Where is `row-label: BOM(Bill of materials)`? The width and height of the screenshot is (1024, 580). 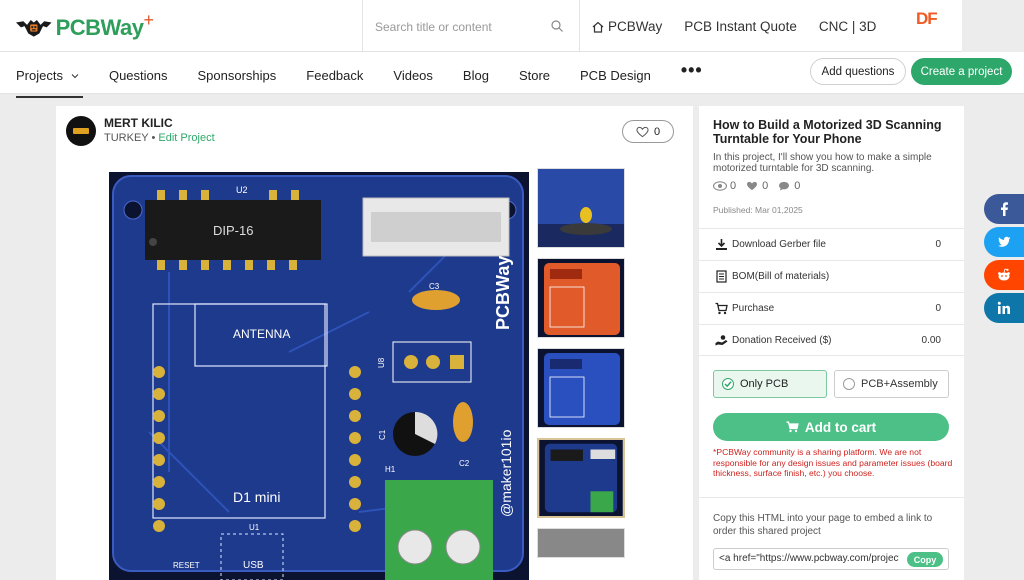 row-label: BOM(Bill of materials) is located at coordinates (781, 276).